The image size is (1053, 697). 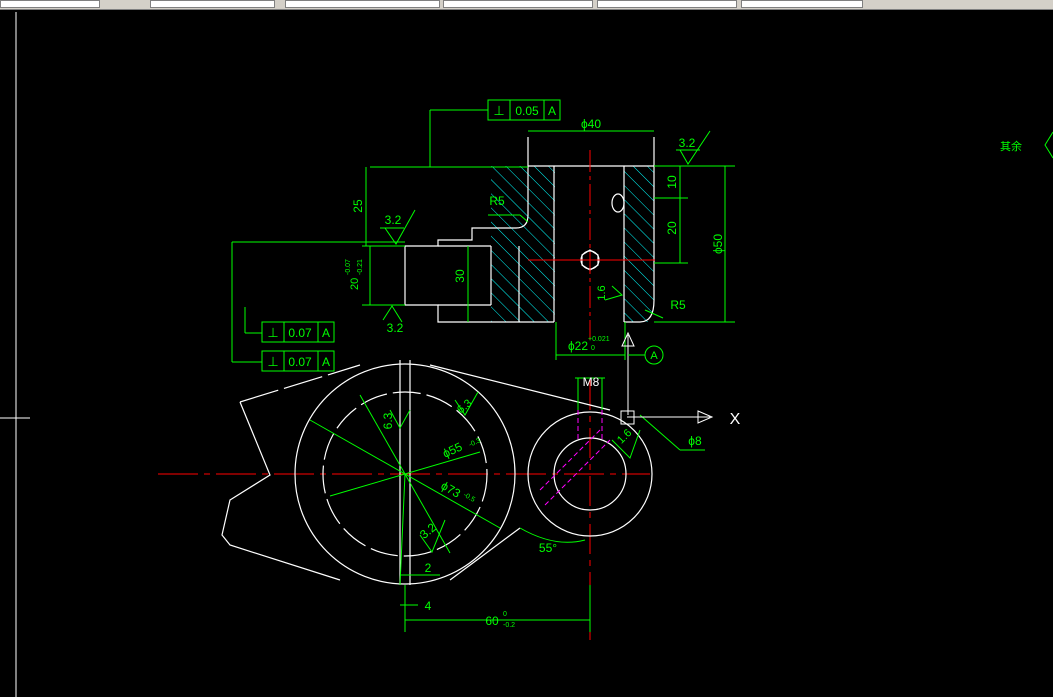 What do you see at coordinates (642, 373) in the screenshot?
I see `datum-a-flag: A` at bounding box center [642, 373].